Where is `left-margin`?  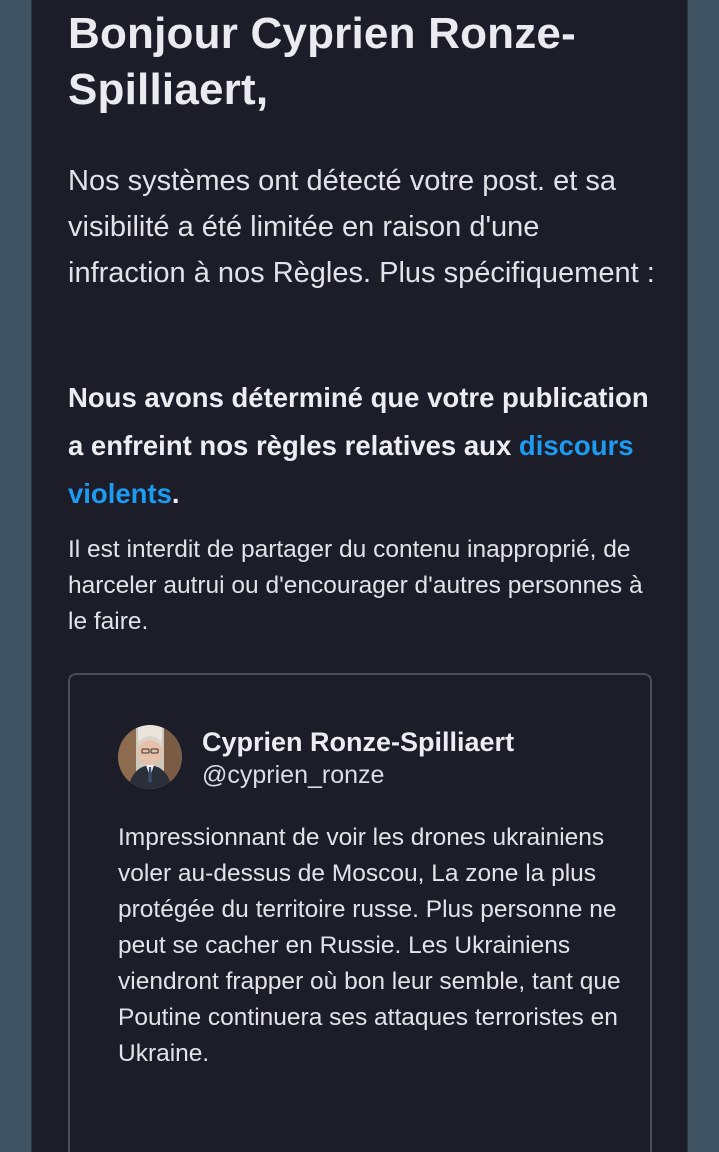 left-margin is located at coordinates (16, 576).